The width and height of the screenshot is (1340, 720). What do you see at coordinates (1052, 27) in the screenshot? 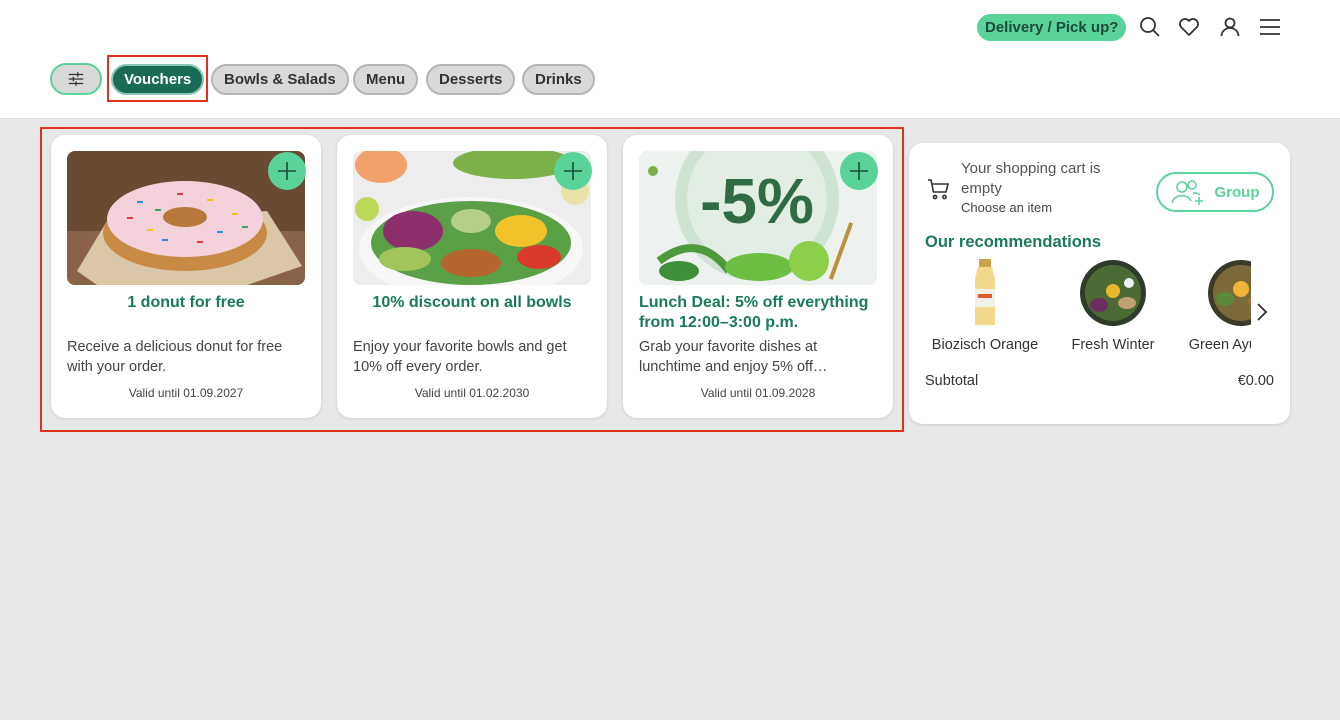
I see `delivery-pickup-button: Delivery / Pick up?` at bounding box center [1052, 27].